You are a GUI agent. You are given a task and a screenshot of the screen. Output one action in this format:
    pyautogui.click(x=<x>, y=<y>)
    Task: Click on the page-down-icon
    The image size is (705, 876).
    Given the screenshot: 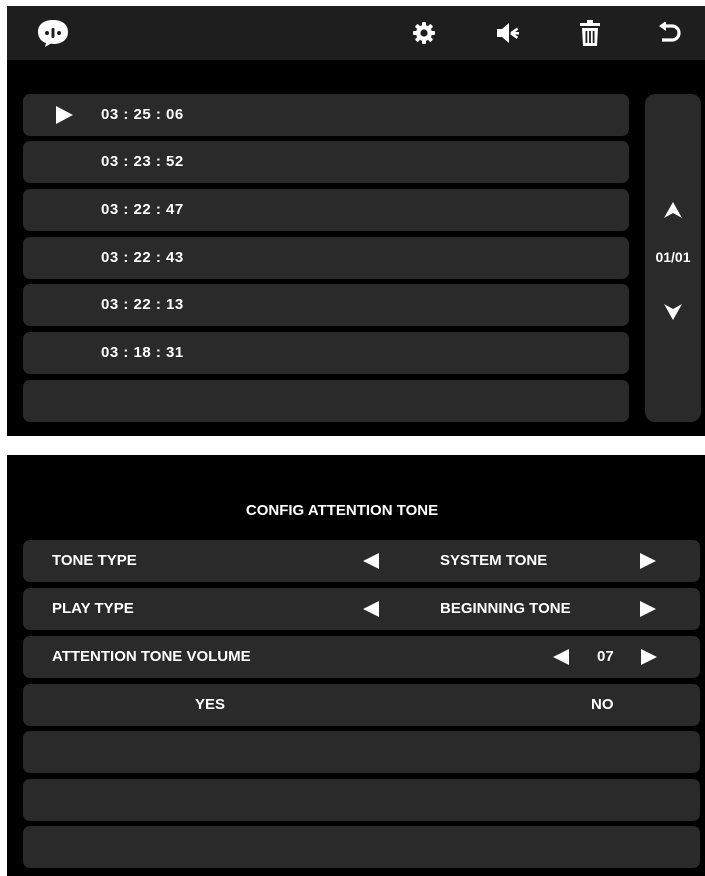 What is the action you would take?
    pyautogui.click(x=673, y=312)
    